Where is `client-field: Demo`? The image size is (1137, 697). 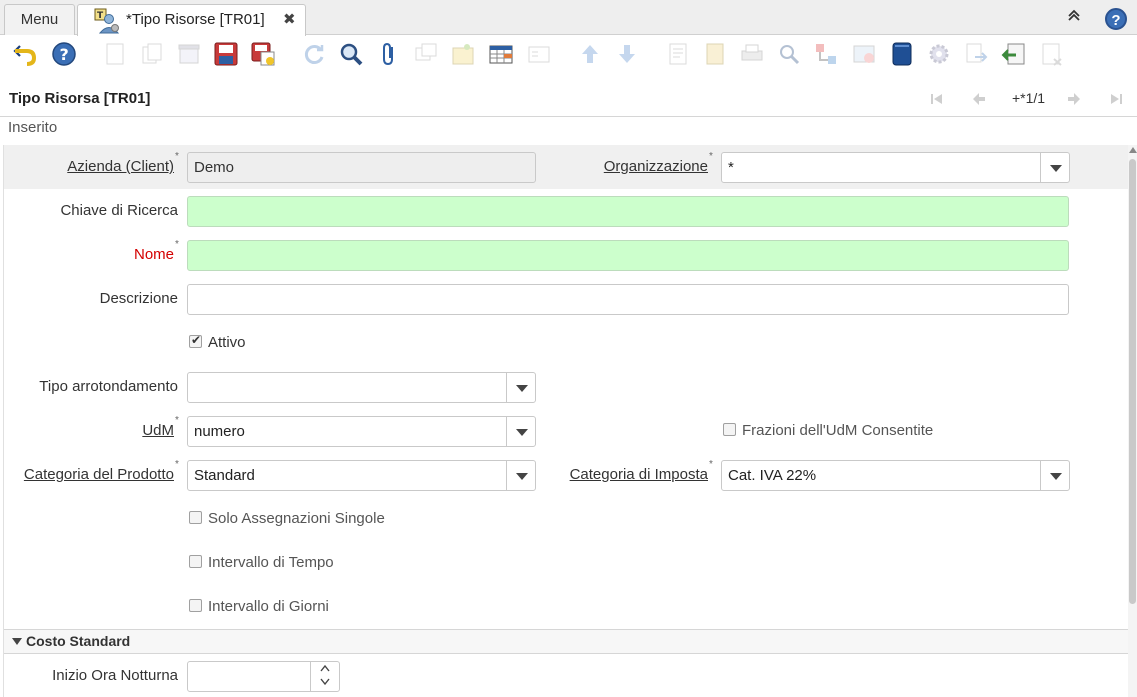 client-field: Demo is located at coordinates (361, 167).